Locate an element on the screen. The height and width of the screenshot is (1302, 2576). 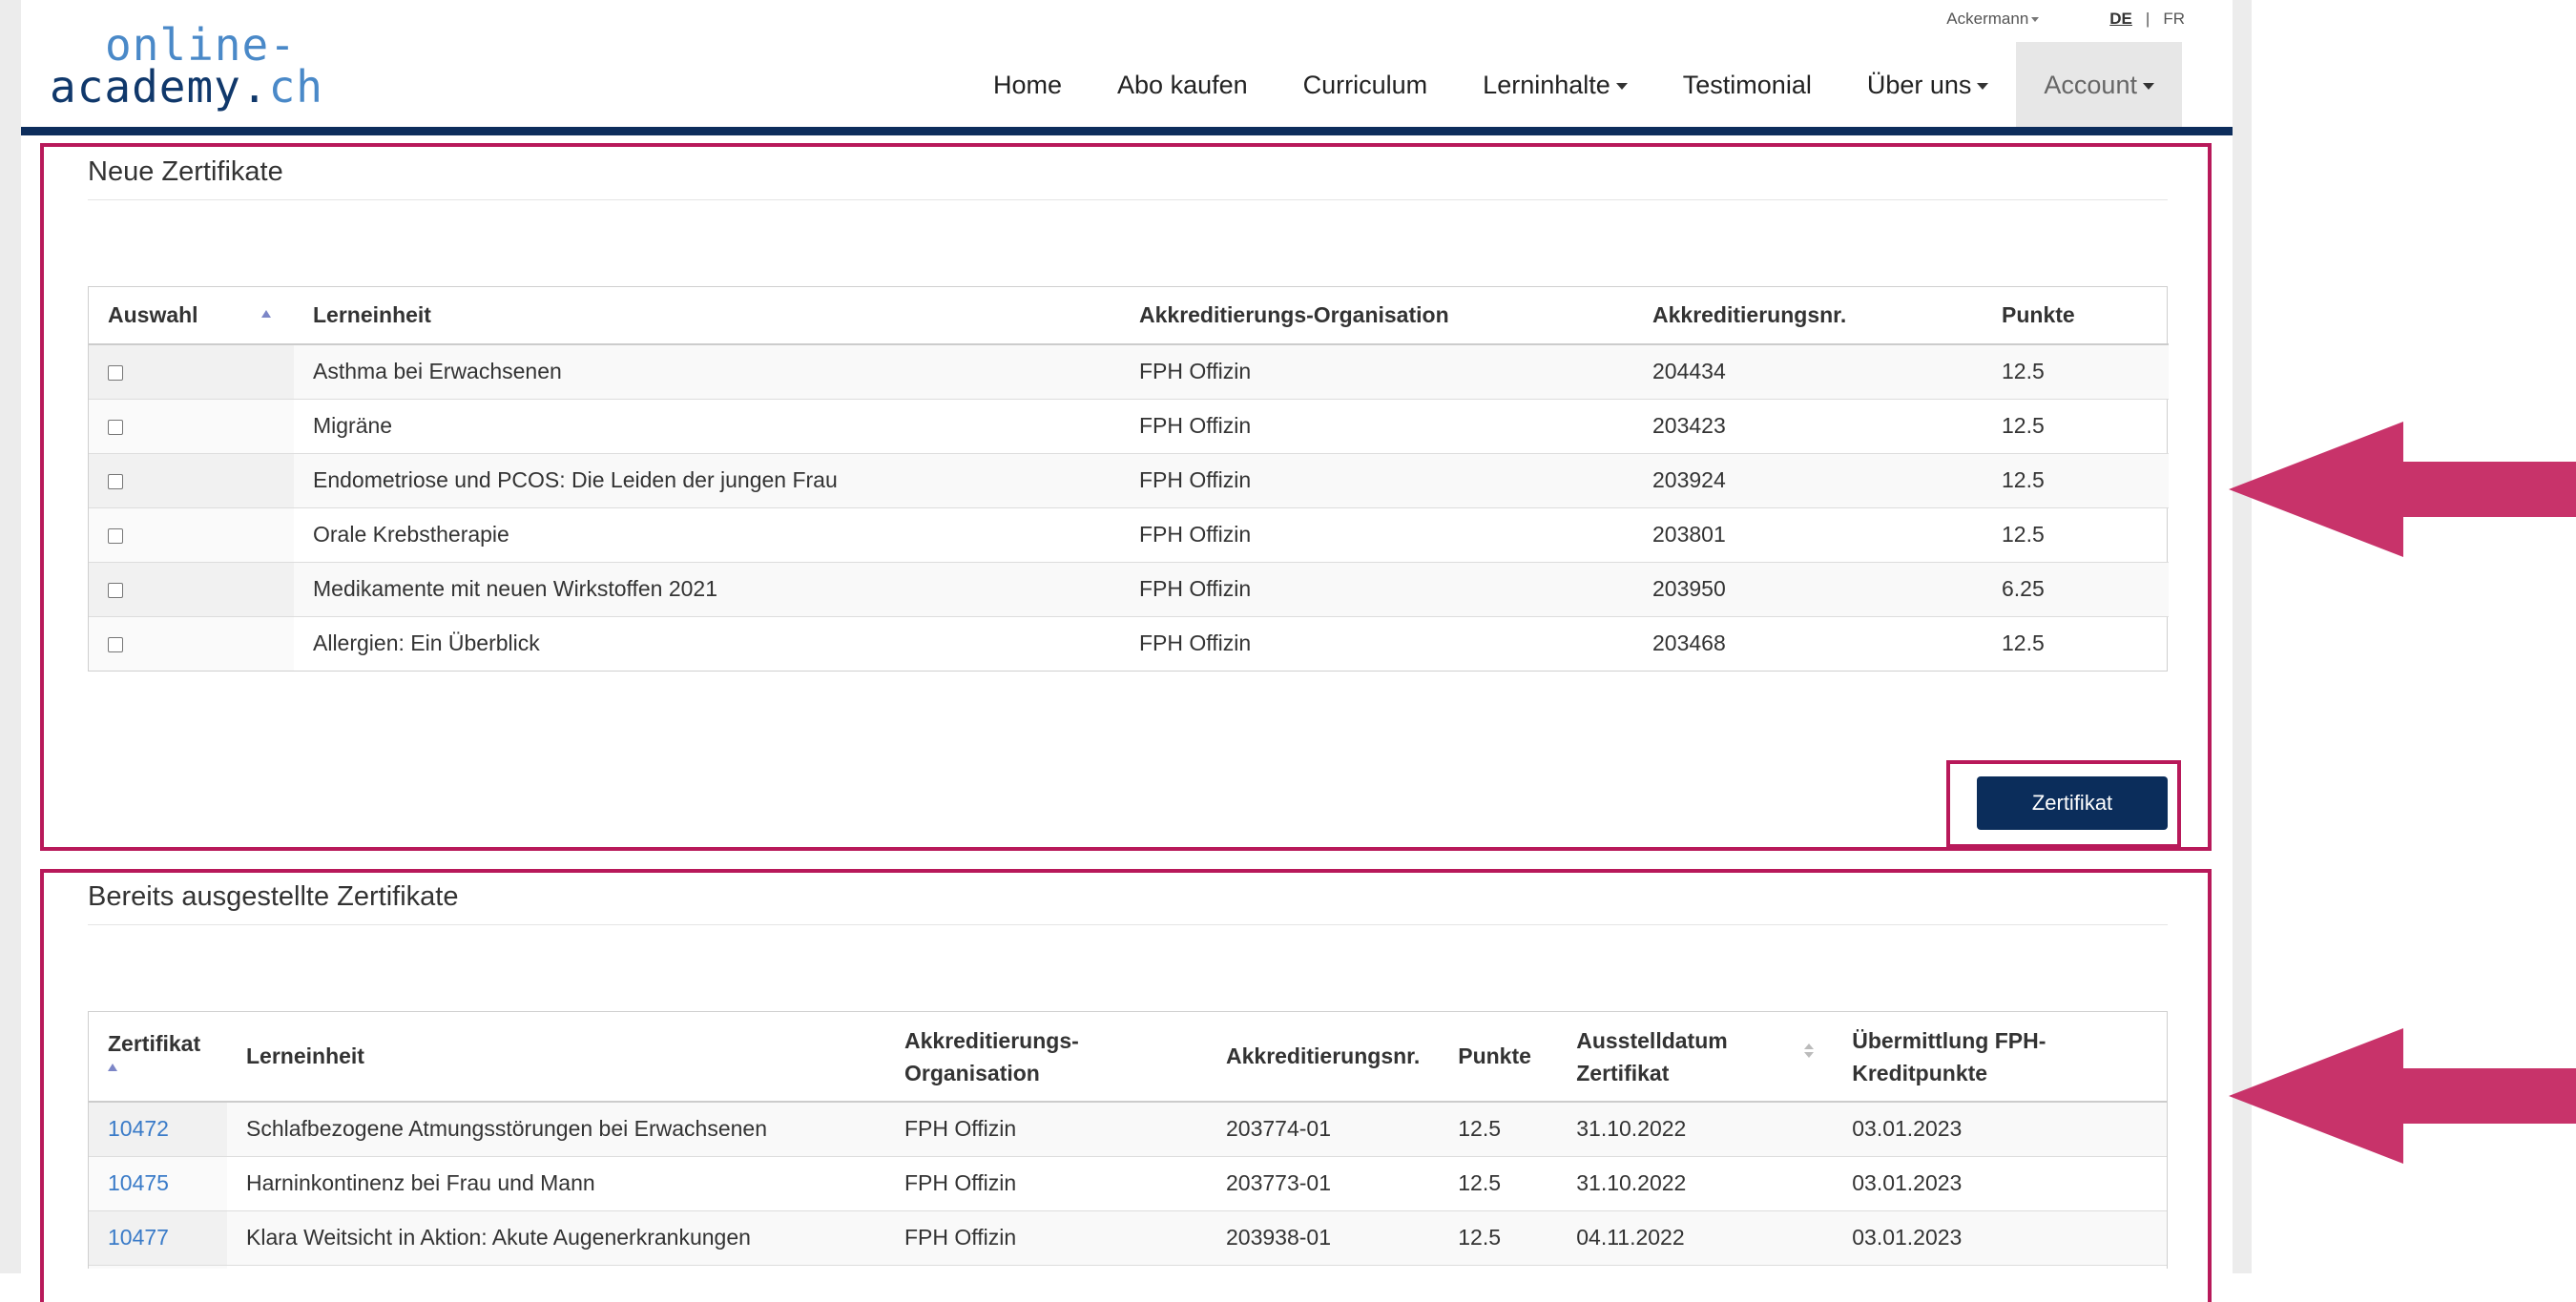
lang-fr-link: FR is located at coordinates (2174, 19).